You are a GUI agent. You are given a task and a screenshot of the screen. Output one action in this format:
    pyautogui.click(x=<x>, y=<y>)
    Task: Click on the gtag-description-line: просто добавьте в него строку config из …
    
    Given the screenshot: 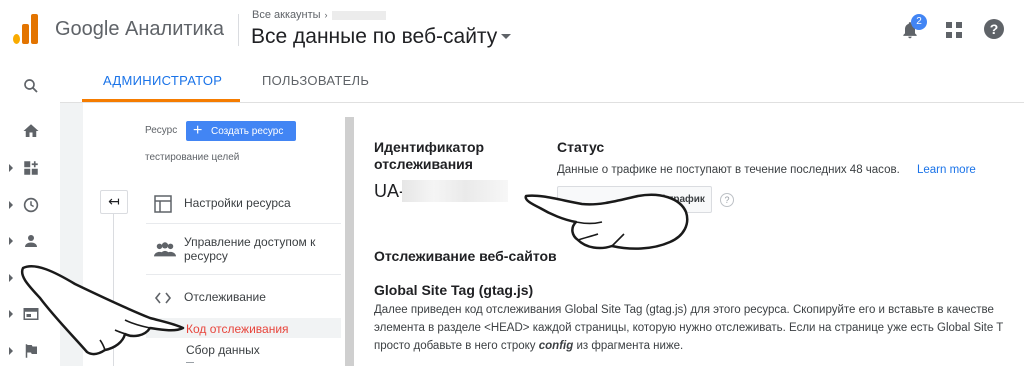 What is the action you would take?
    pyautogui.click(x=528, y=346)
    